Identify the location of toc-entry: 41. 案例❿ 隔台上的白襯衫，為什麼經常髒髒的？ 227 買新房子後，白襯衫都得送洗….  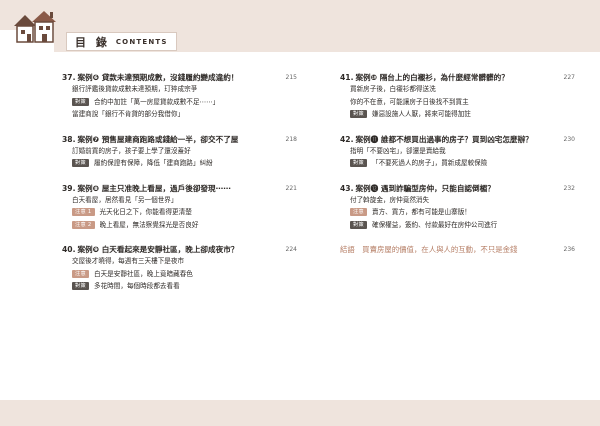
(457, 96).